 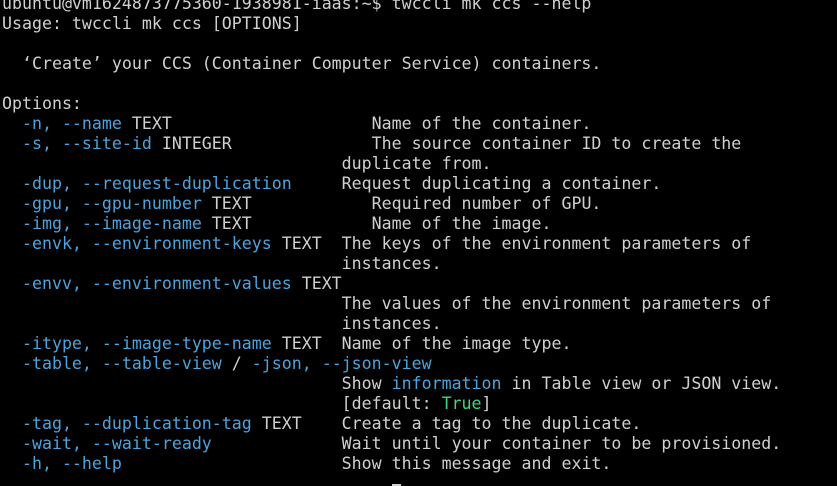 I want to click on option-flag: -itype, --image-type-name, so click(x=137, y=343).